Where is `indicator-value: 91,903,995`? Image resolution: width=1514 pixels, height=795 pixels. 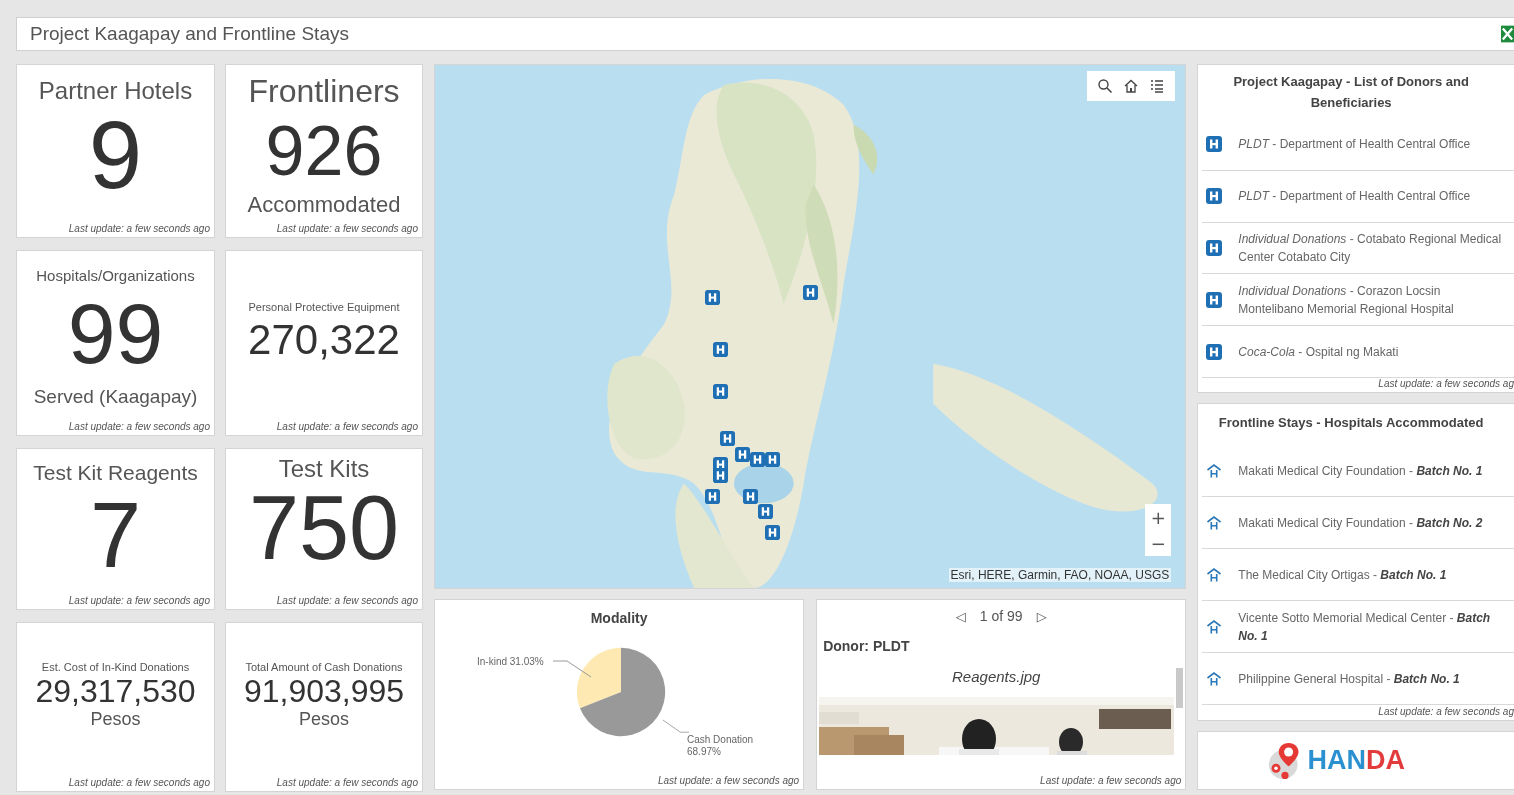 indicator-value: 91,903,995 is located at coordinates (324, 691).